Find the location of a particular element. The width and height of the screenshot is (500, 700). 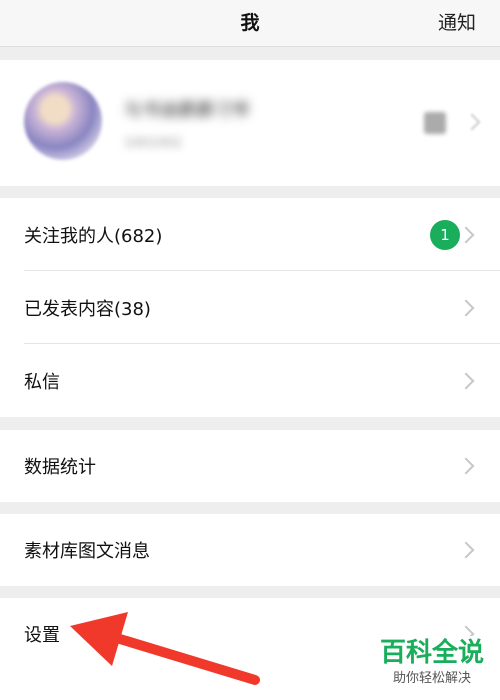

menu-item-label: 素材库图文消息 is located at coordinates (87, 551).